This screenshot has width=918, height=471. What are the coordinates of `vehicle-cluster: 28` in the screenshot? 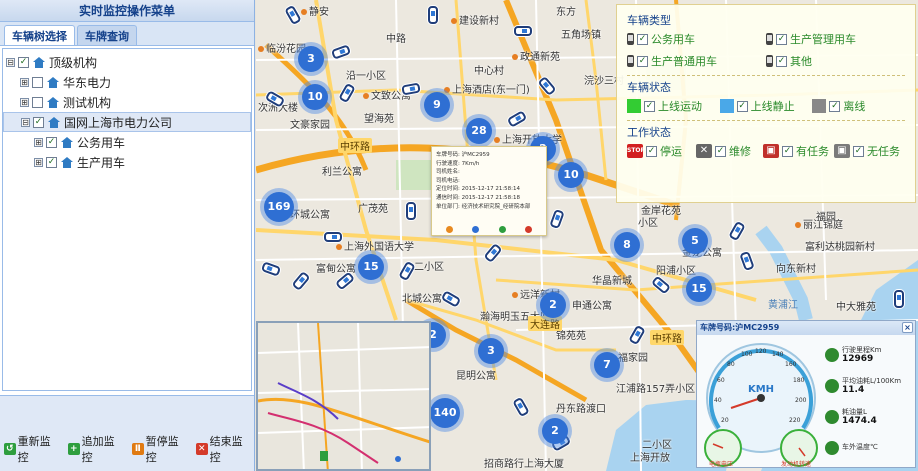 It's located at (479, 131).